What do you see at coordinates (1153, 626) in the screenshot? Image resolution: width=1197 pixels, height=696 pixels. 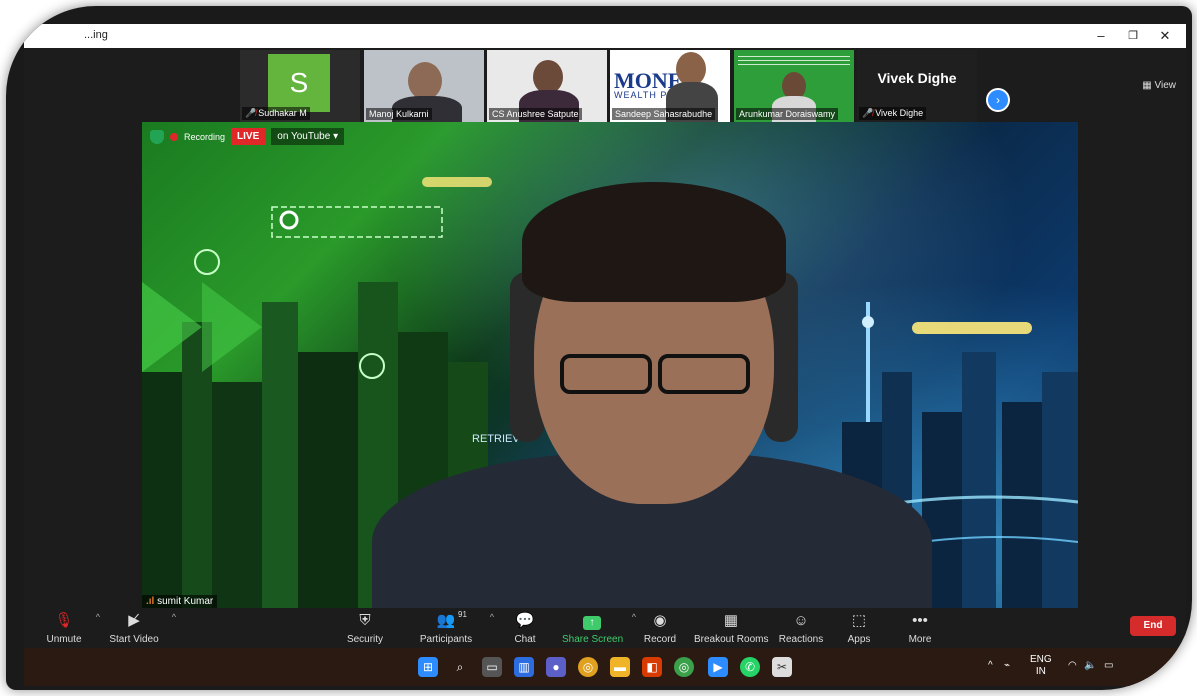 I see `end-meeting-button: End` at bounding box center [1153, 626].